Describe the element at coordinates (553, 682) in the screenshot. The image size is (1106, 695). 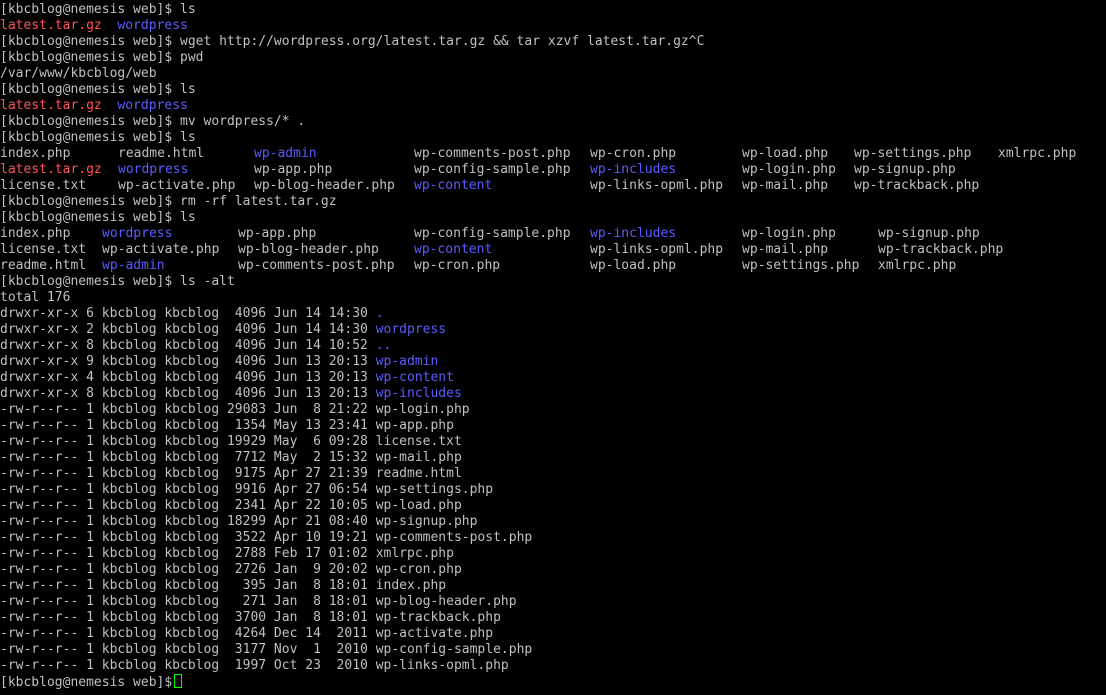
I see `active-prompt-line: [kbcblog@nemesis web]$` at that location.